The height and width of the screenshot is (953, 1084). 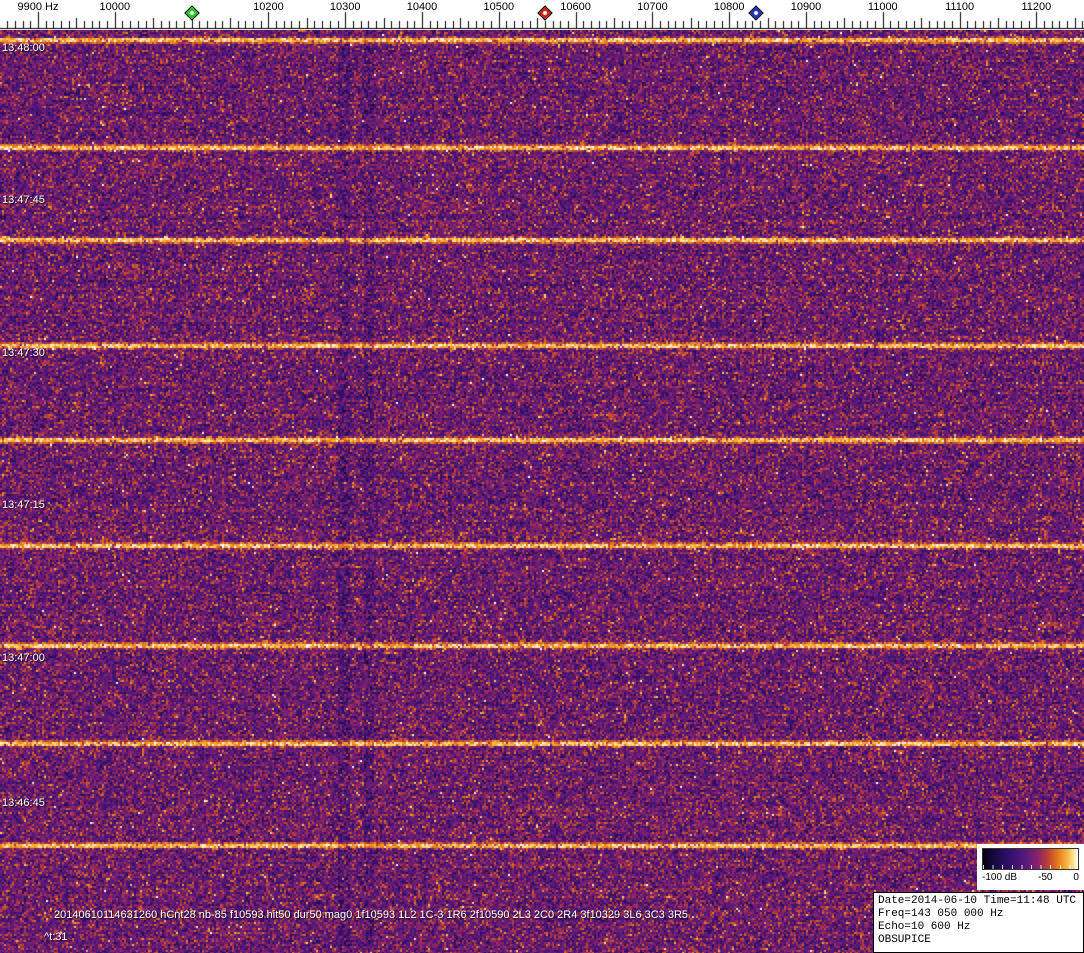 What do you see at coordinates (1030, 877) in the screenshot?
I see `color-scale-labels: -100 dB -50 0` at bounding box center [1030, 877].